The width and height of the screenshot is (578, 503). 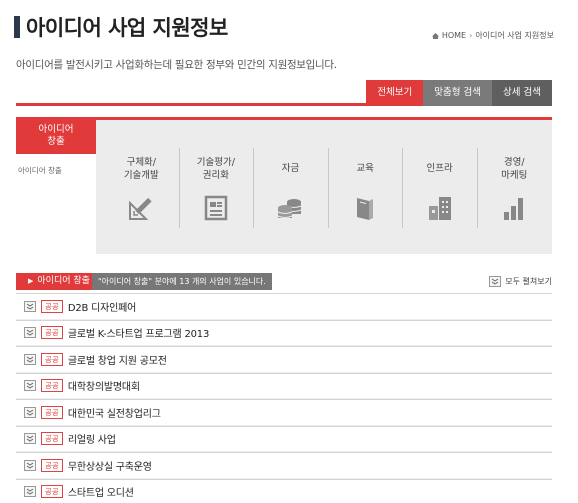 I want to click on list-item-title: 대학창의발명대회, so click(x=103, y=388).